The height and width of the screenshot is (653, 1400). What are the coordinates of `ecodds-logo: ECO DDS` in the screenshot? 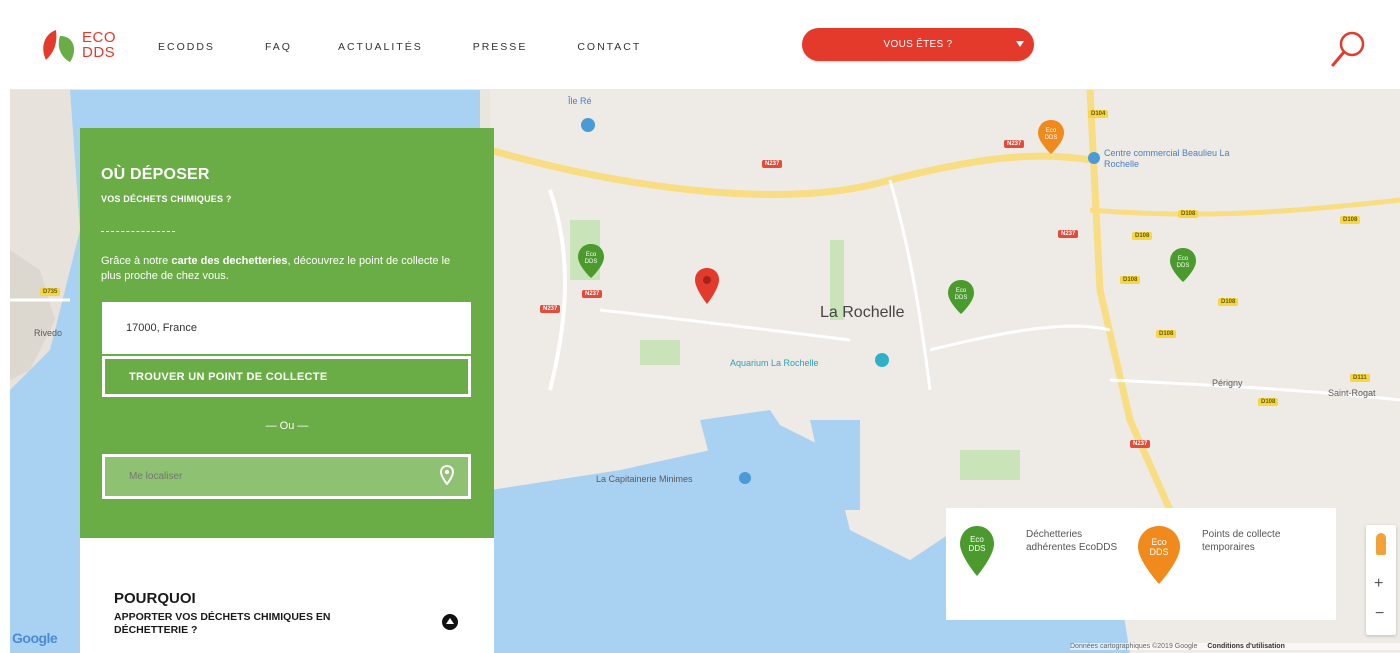 It's located at (83, 47).